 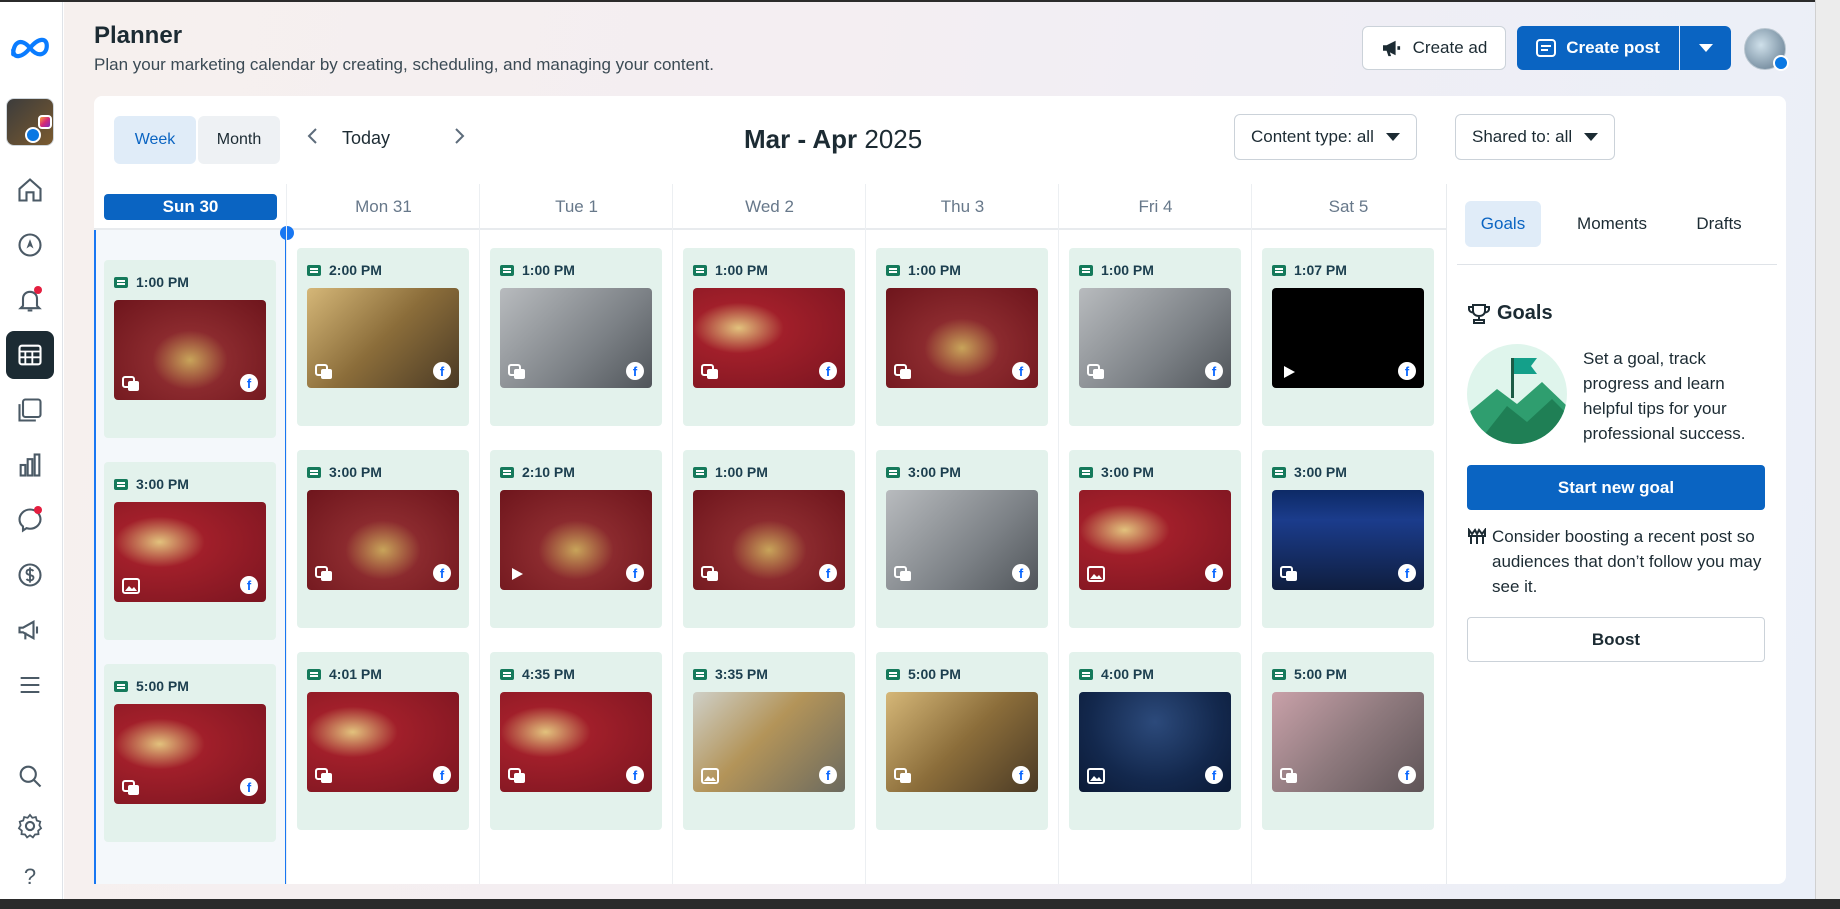 I want to click on monetization-icon, so click(x=30, y=575).